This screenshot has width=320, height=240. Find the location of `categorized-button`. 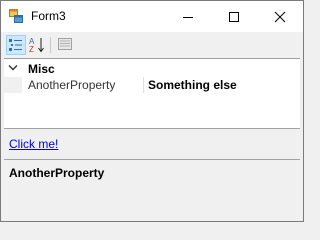

categorized-button is located at coordinates (16, 45).